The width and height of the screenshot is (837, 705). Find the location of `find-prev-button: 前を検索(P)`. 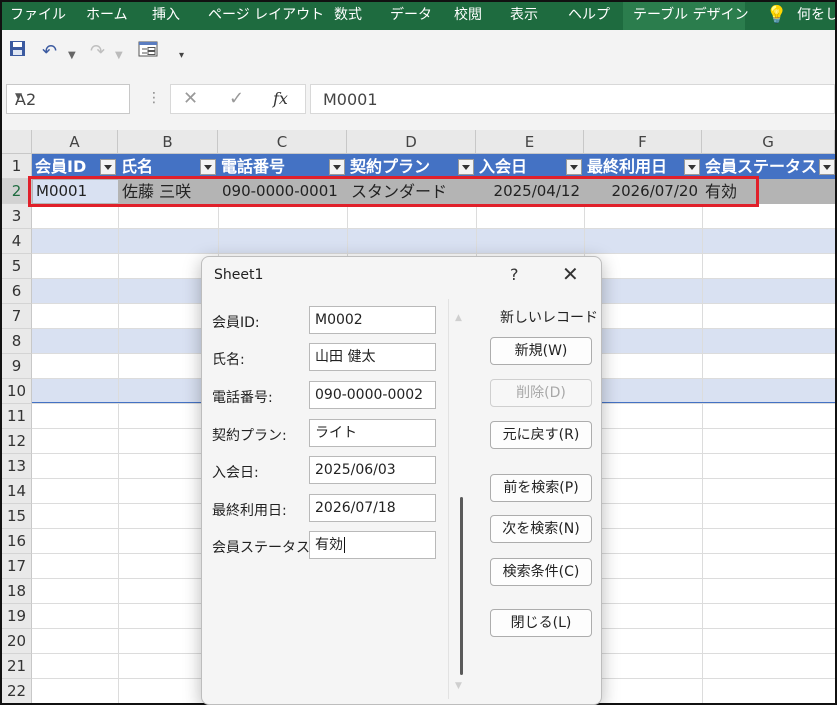

find-prev-button: 前を検索(P) is located at coordinates (541, 488).